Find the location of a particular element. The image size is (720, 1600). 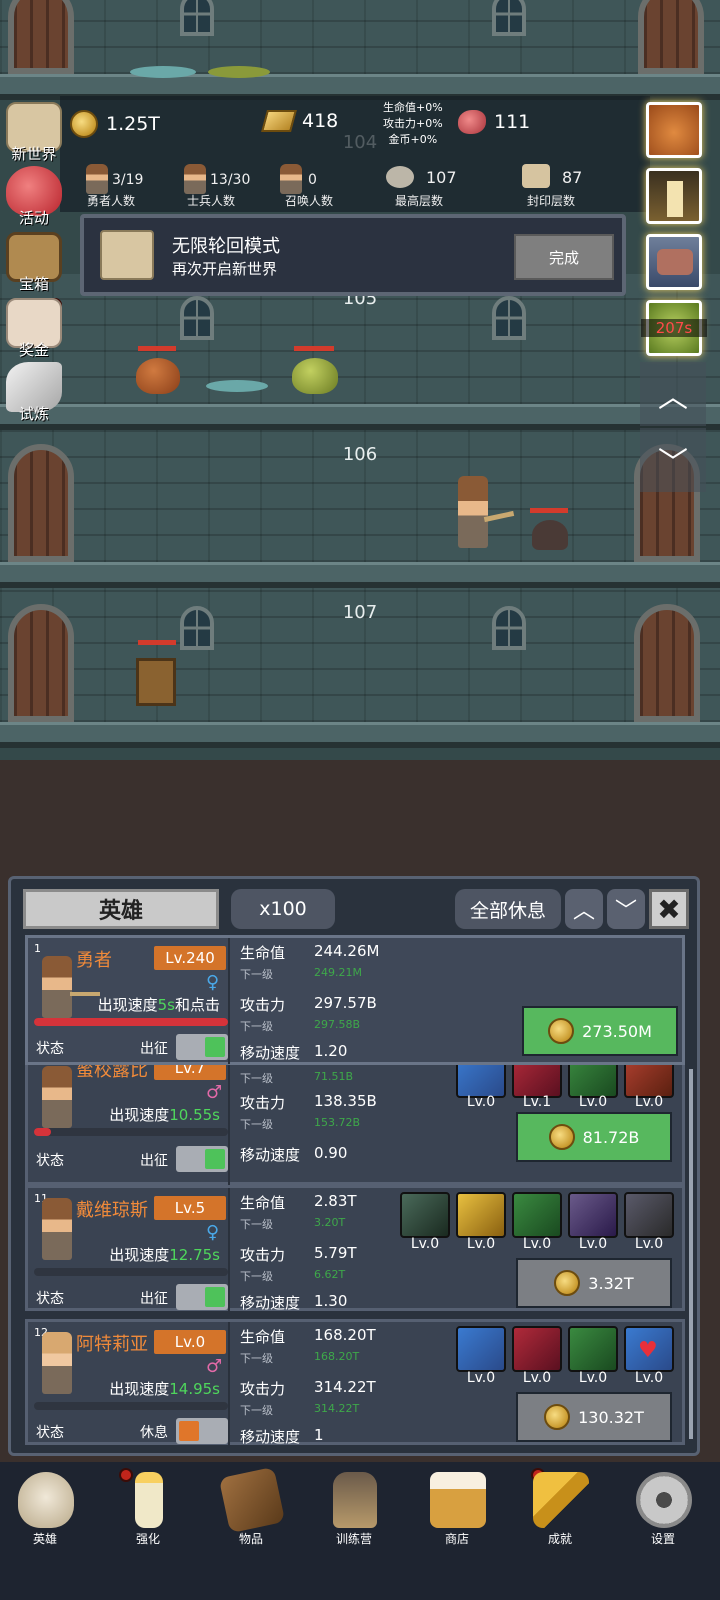

door is located at coordinates (41, 663).